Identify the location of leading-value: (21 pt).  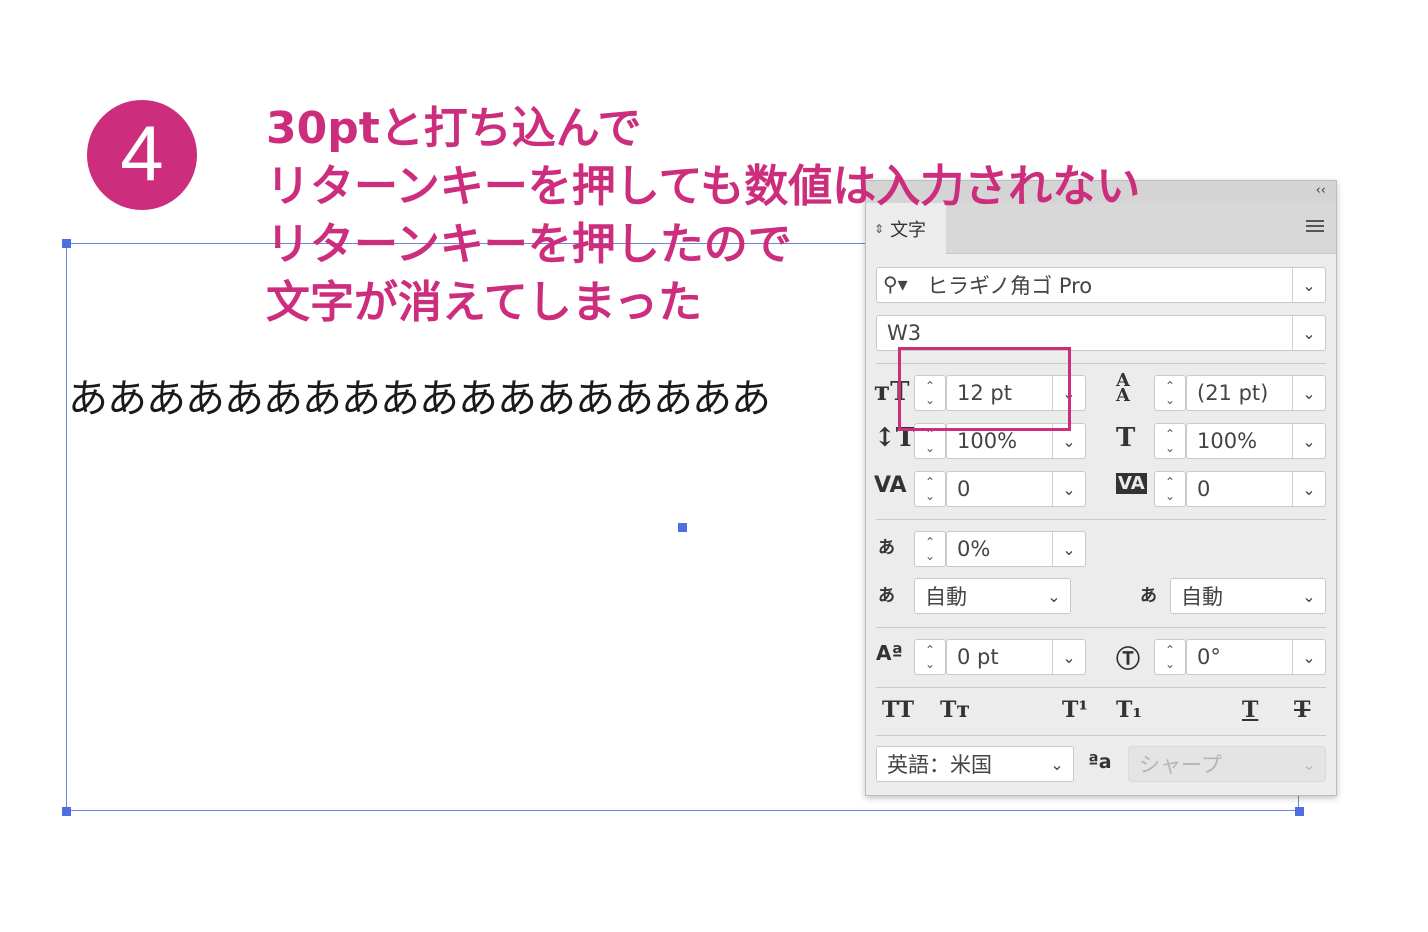
(1233, 393).